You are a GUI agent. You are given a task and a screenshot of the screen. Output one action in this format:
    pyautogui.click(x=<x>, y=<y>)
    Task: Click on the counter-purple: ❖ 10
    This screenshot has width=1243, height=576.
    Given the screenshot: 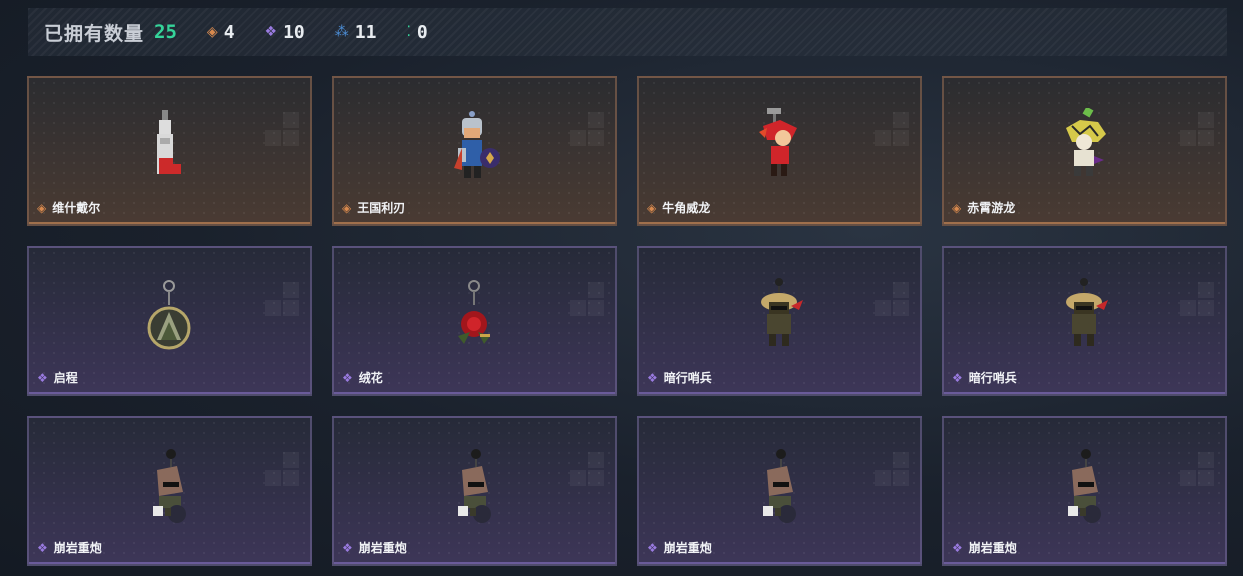 What is the action you would take?
    pyautogui.click(x=285, y=32)
    